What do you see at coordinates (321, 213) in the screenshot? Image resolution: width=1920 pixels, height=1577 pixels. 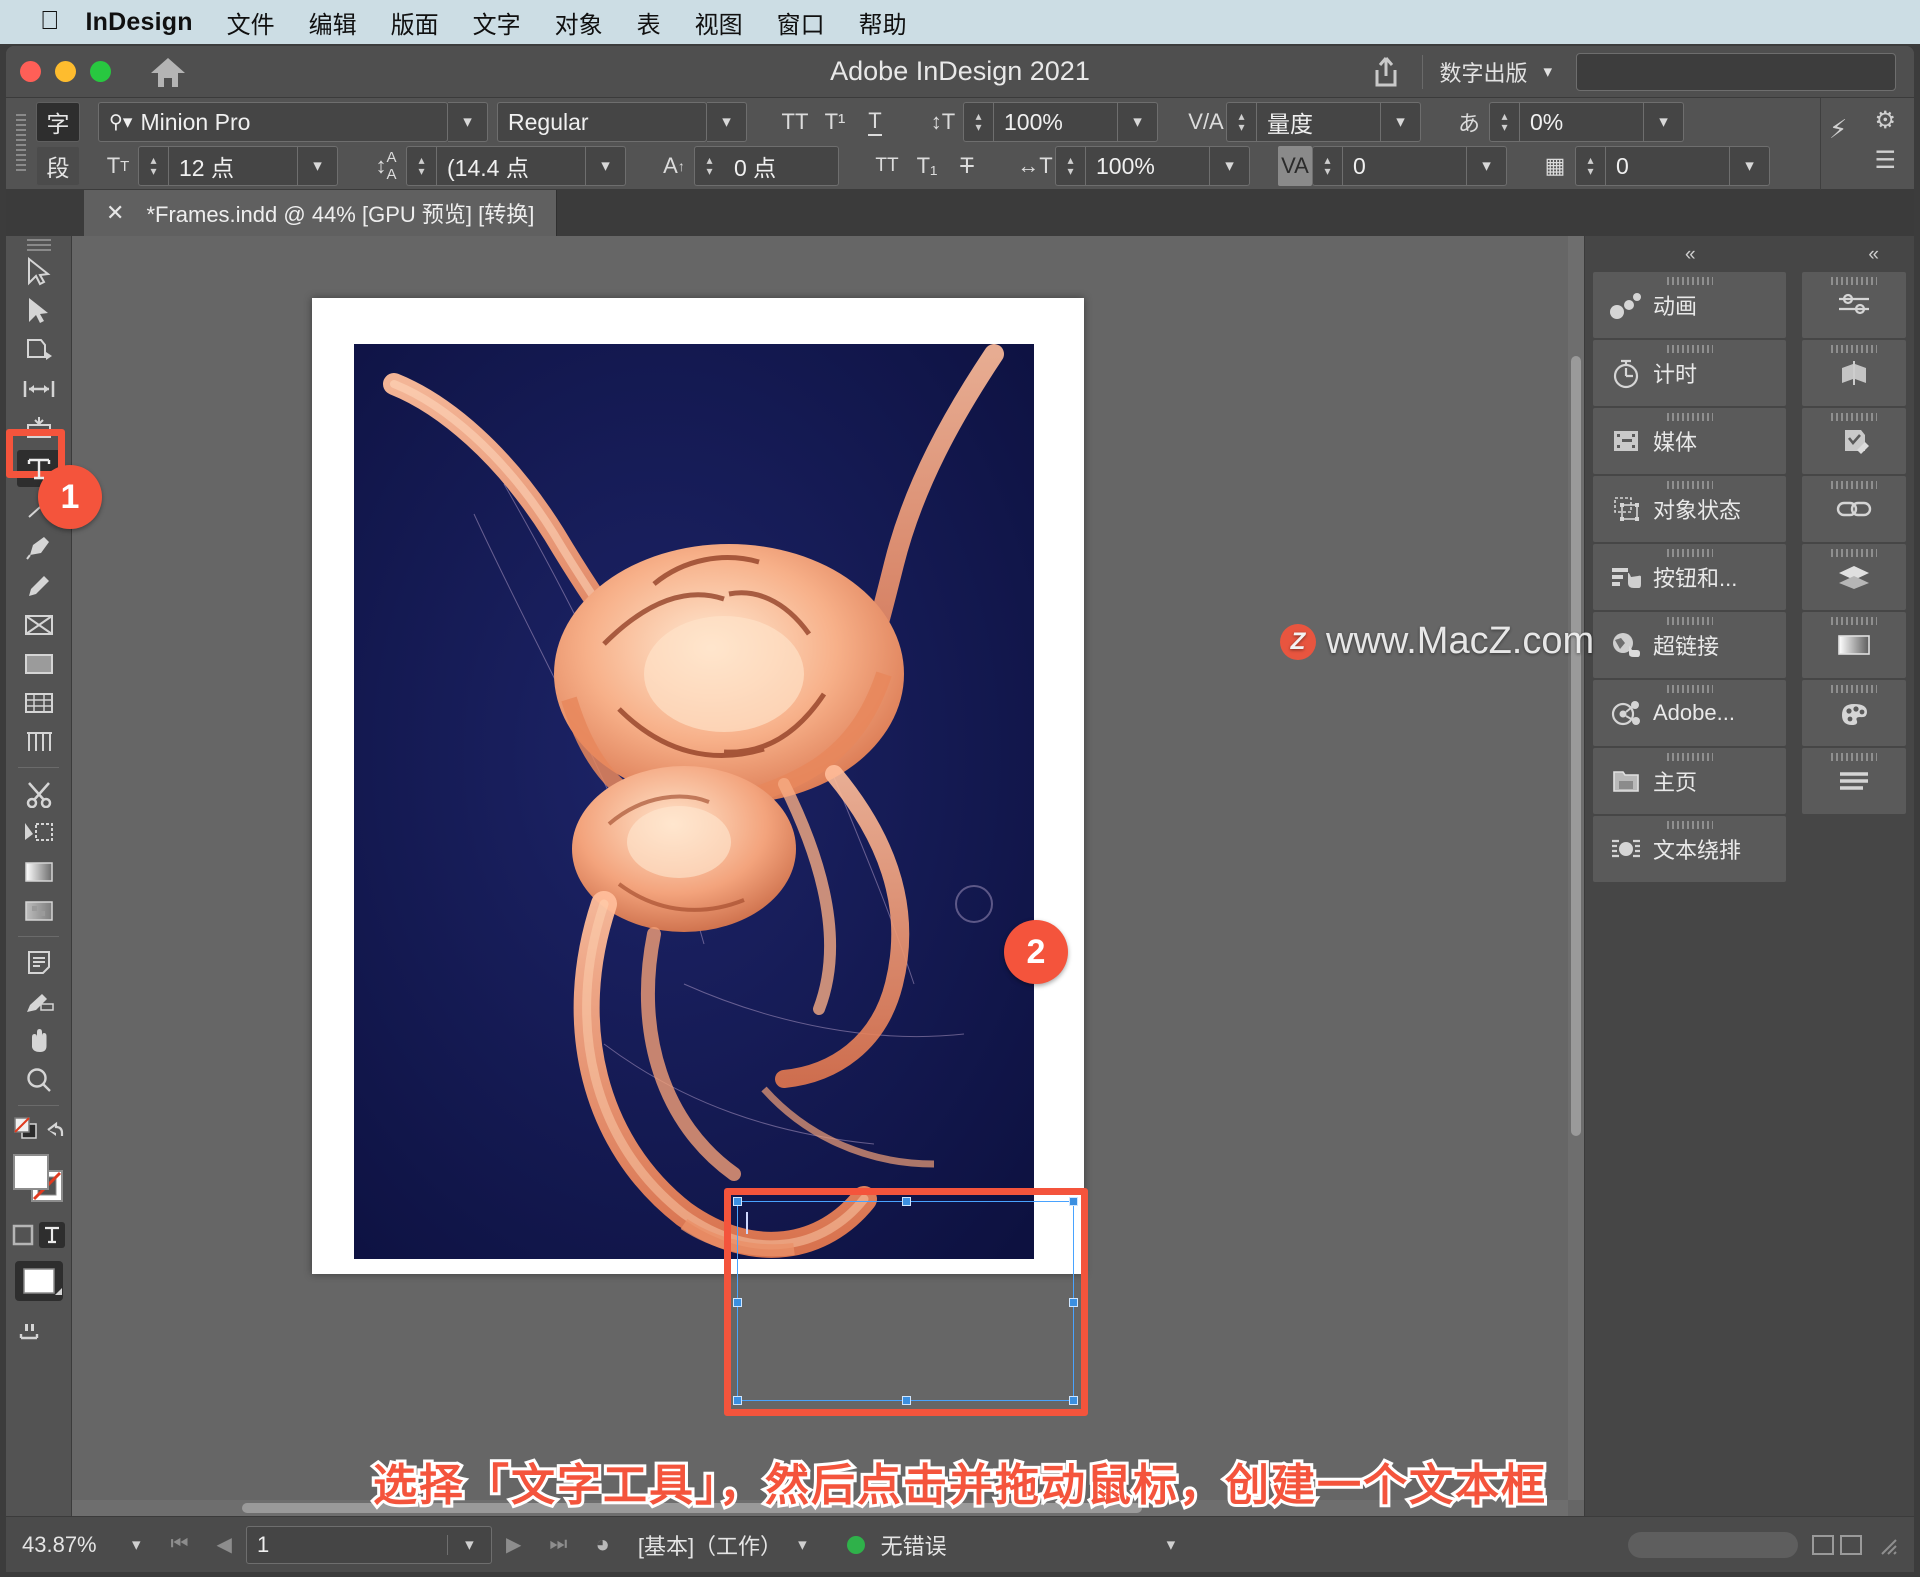 I see `document-tab: ✕ *Frames.indd @ 44% [GPU 预览] [转换]` at bounding box center [321, 213].